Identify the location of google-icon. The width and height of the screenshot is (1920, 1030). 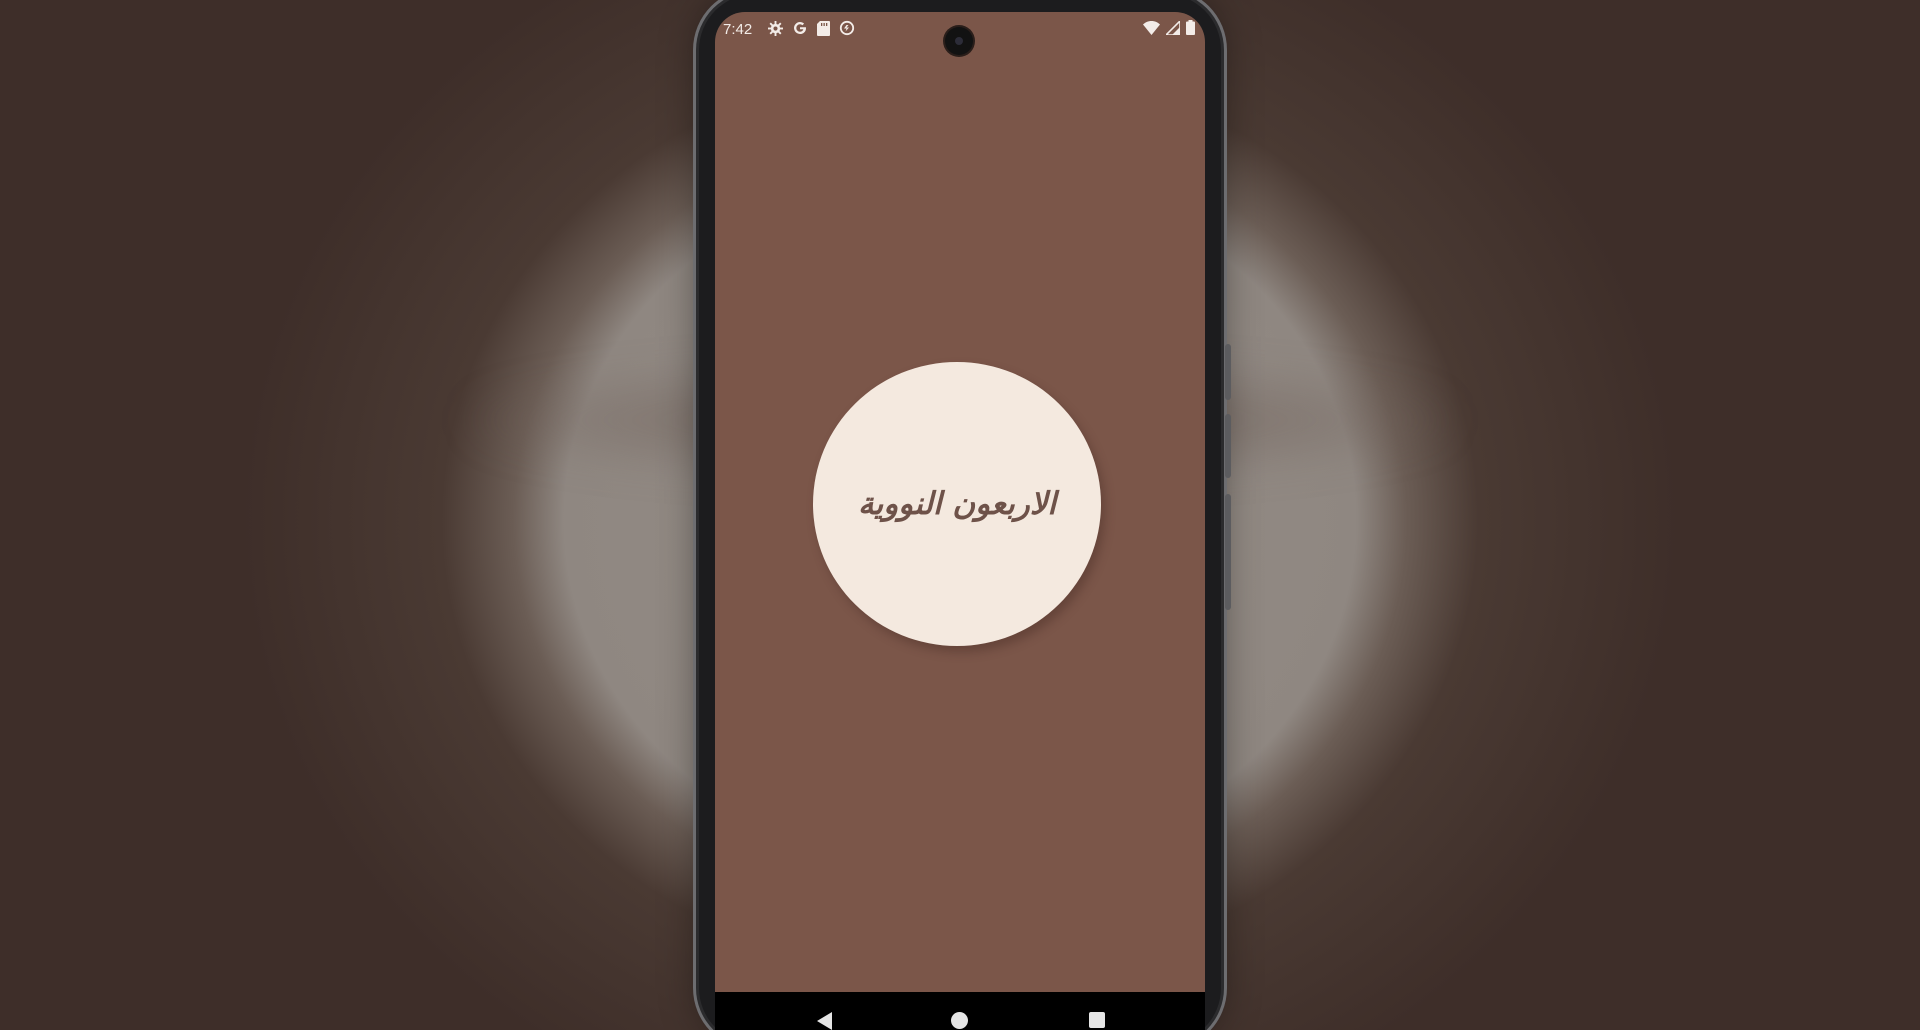
(800, 30).